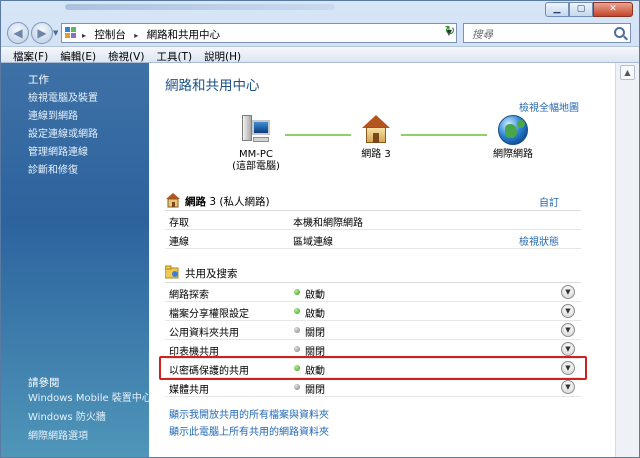  What do you see at coordinates (373, 201) in the screenshot?
I see `network-header: 網路 3 (私人網路) 自訂` at bounding box center [373, 201].